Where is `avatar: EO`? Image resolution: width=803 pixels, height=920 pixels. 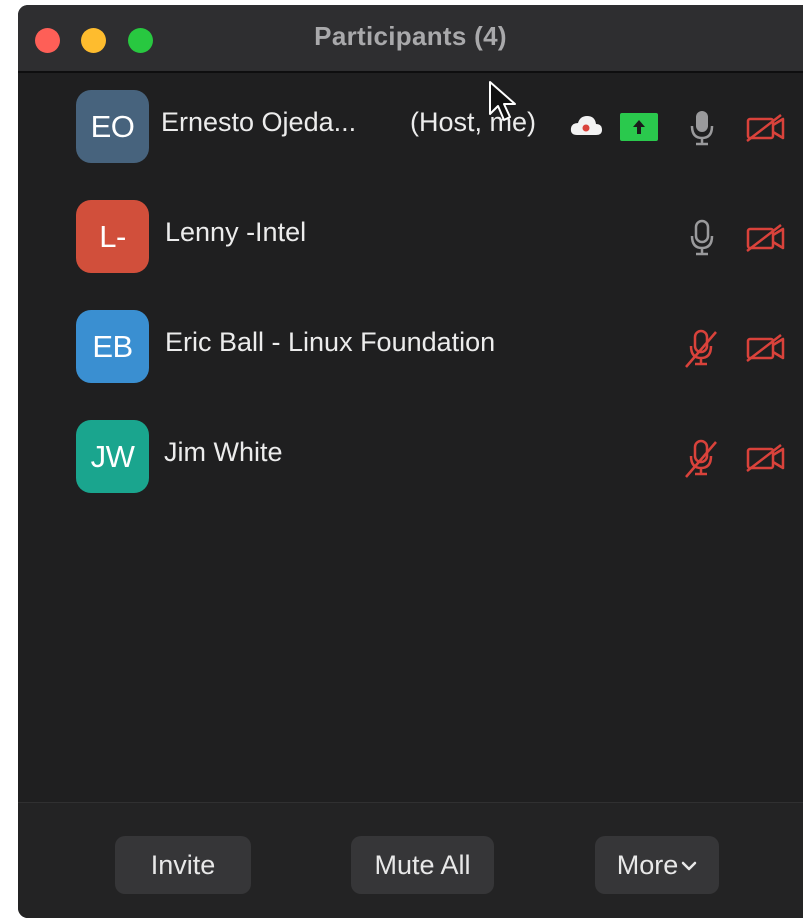
avatar: EO is located at coordinates (112, 126).